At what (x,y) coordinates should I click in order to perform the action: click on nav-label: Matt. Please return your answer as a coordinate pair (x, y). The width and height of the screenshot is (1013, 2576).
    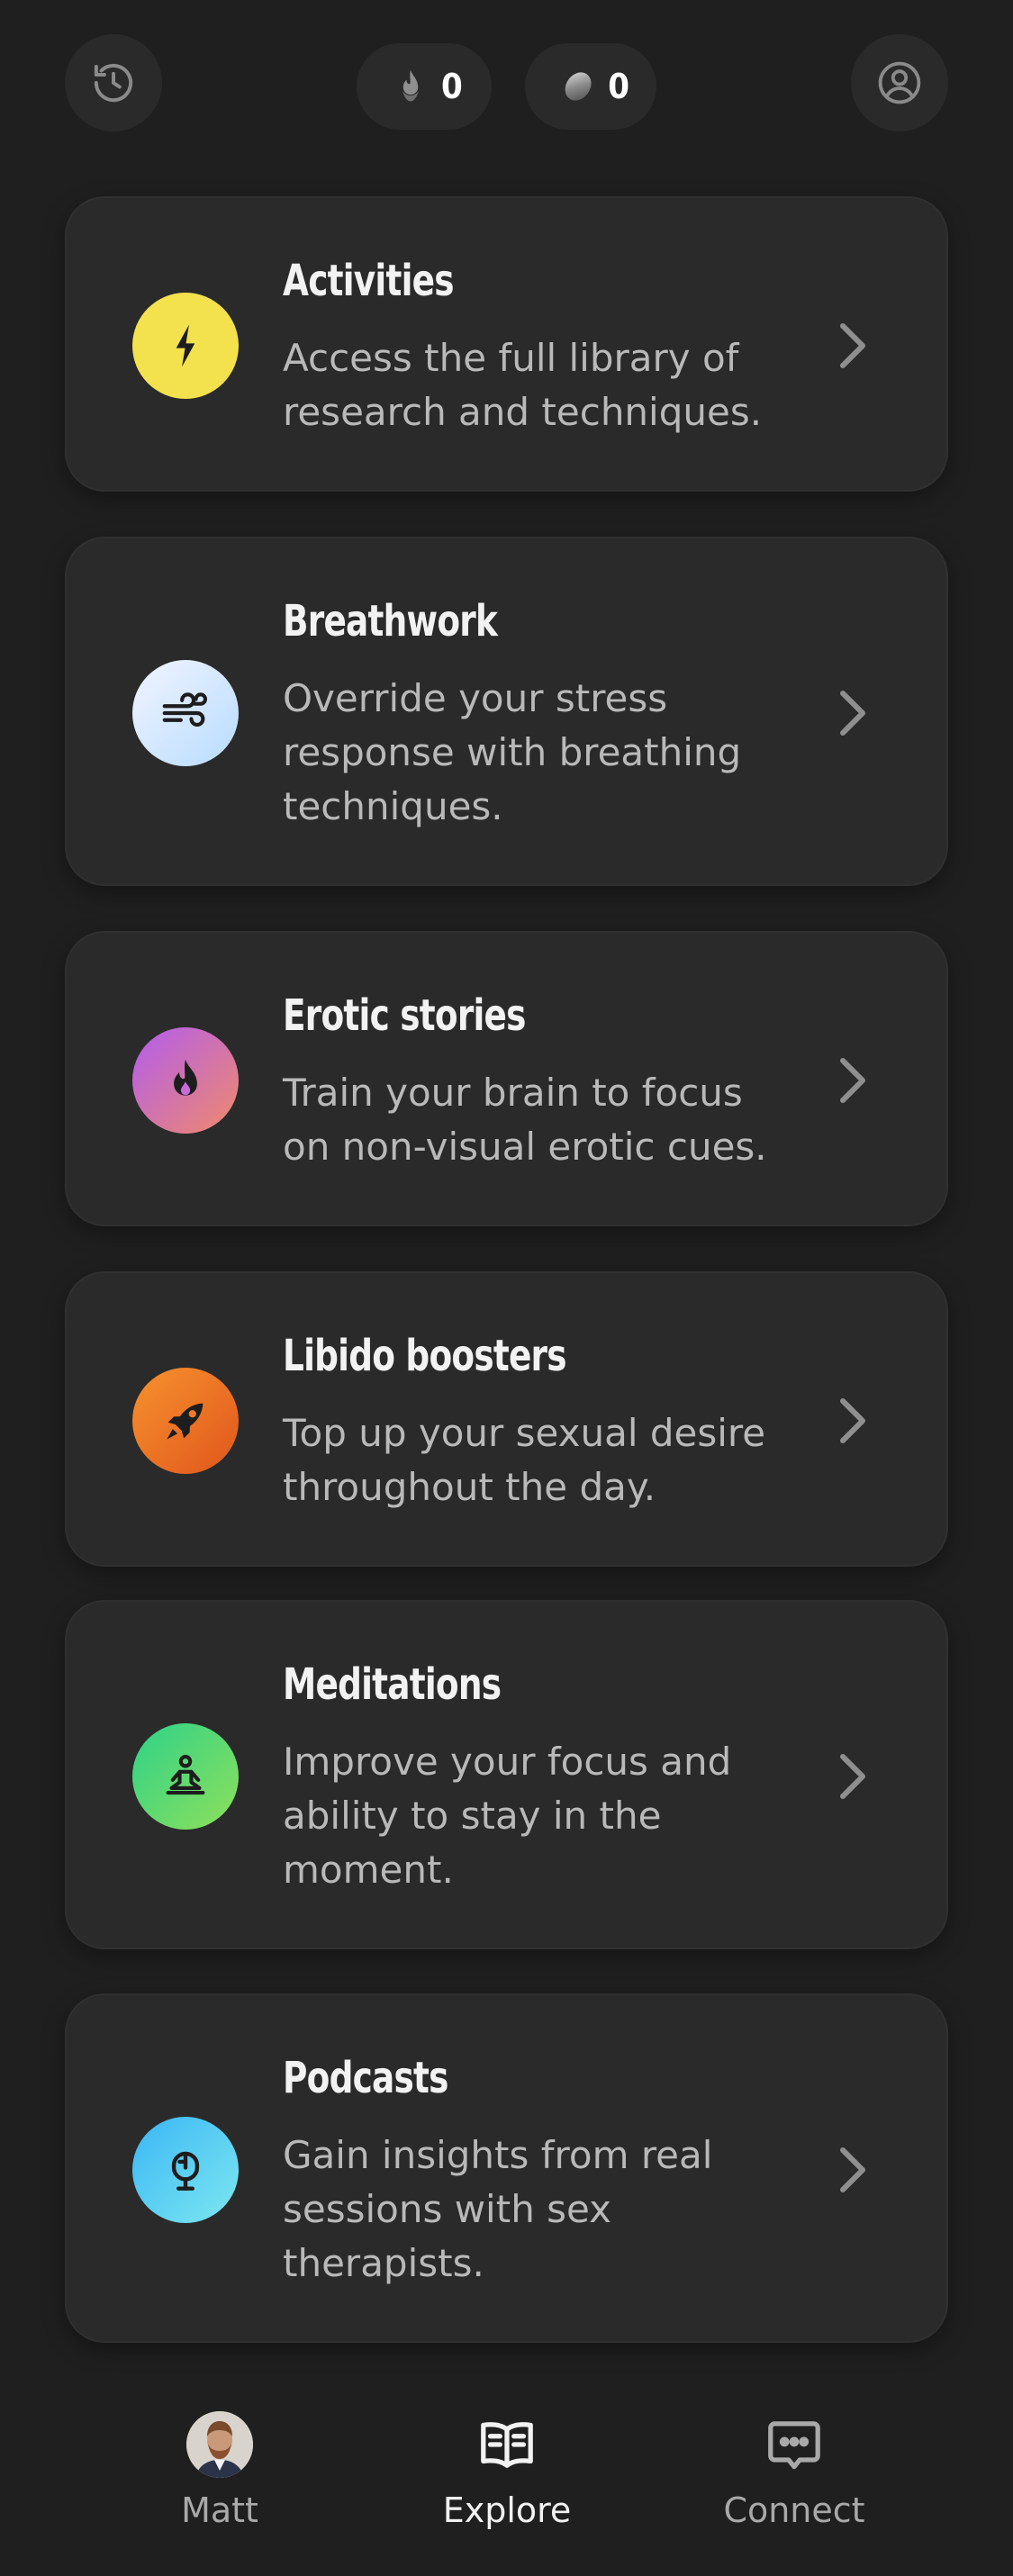
    Looking at the image, I should click on (220, 2510).